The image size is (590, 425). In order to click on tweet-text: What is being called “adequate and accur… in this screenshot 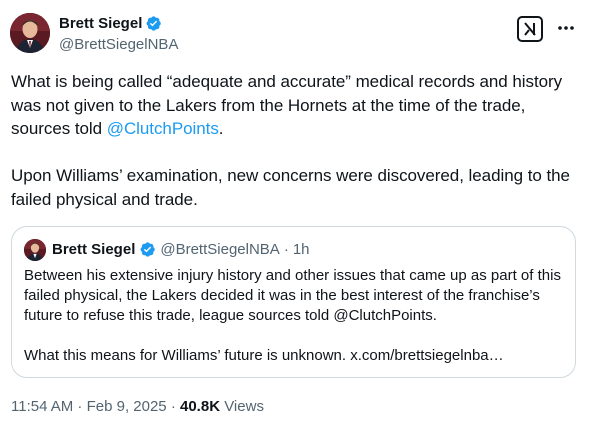, I will do `click(287, 105)`.